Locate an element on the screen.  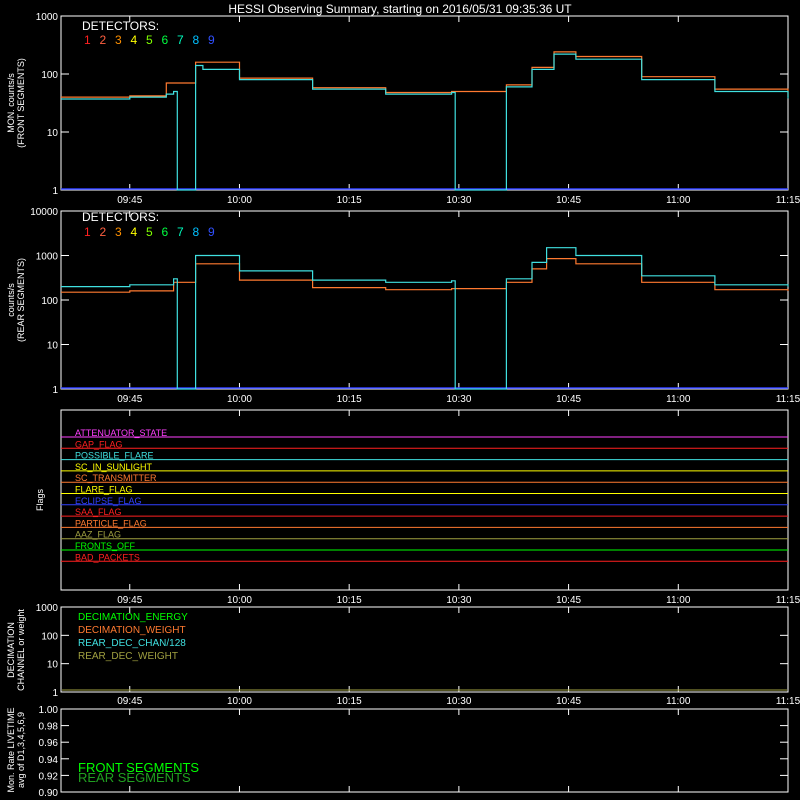
decimation-ytick-label: 1000 is located at coordinates (47, 608).